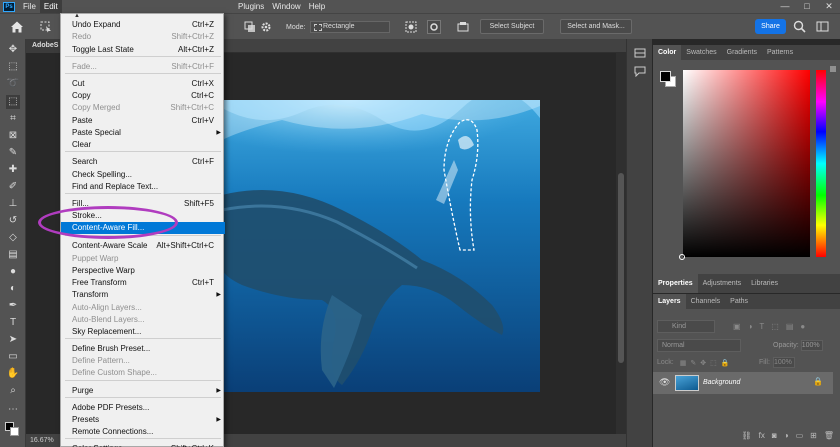  I want to click on lasso-tool-icon: ➰, so click(13, 84).